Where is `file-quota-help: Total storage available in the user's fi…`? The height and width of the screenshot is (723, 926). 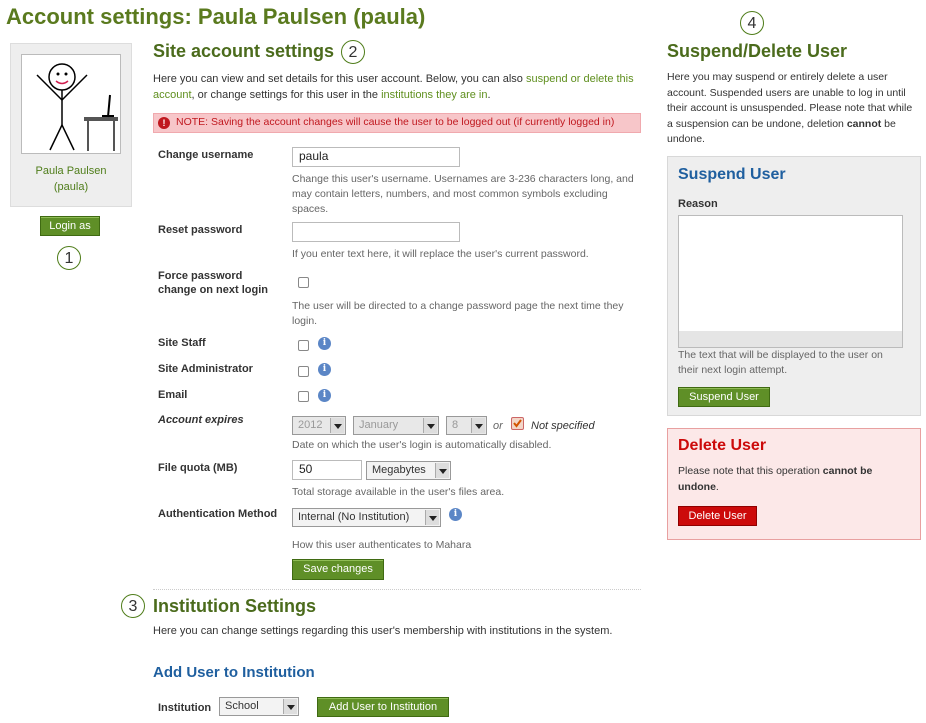 file-quota-help: Total storage available in the user's fi… is located at coordinates (398, 492).